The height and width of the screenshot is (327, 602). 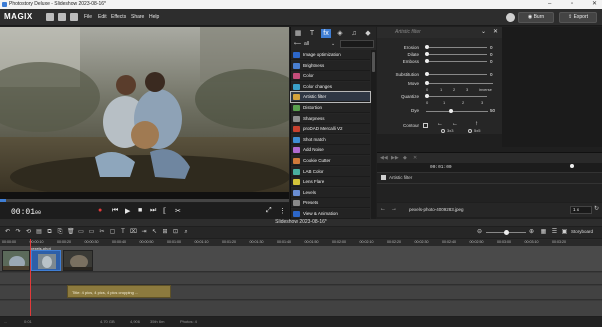 I want to click on kf-add-icon: ◆, so click(x=405, y=158).